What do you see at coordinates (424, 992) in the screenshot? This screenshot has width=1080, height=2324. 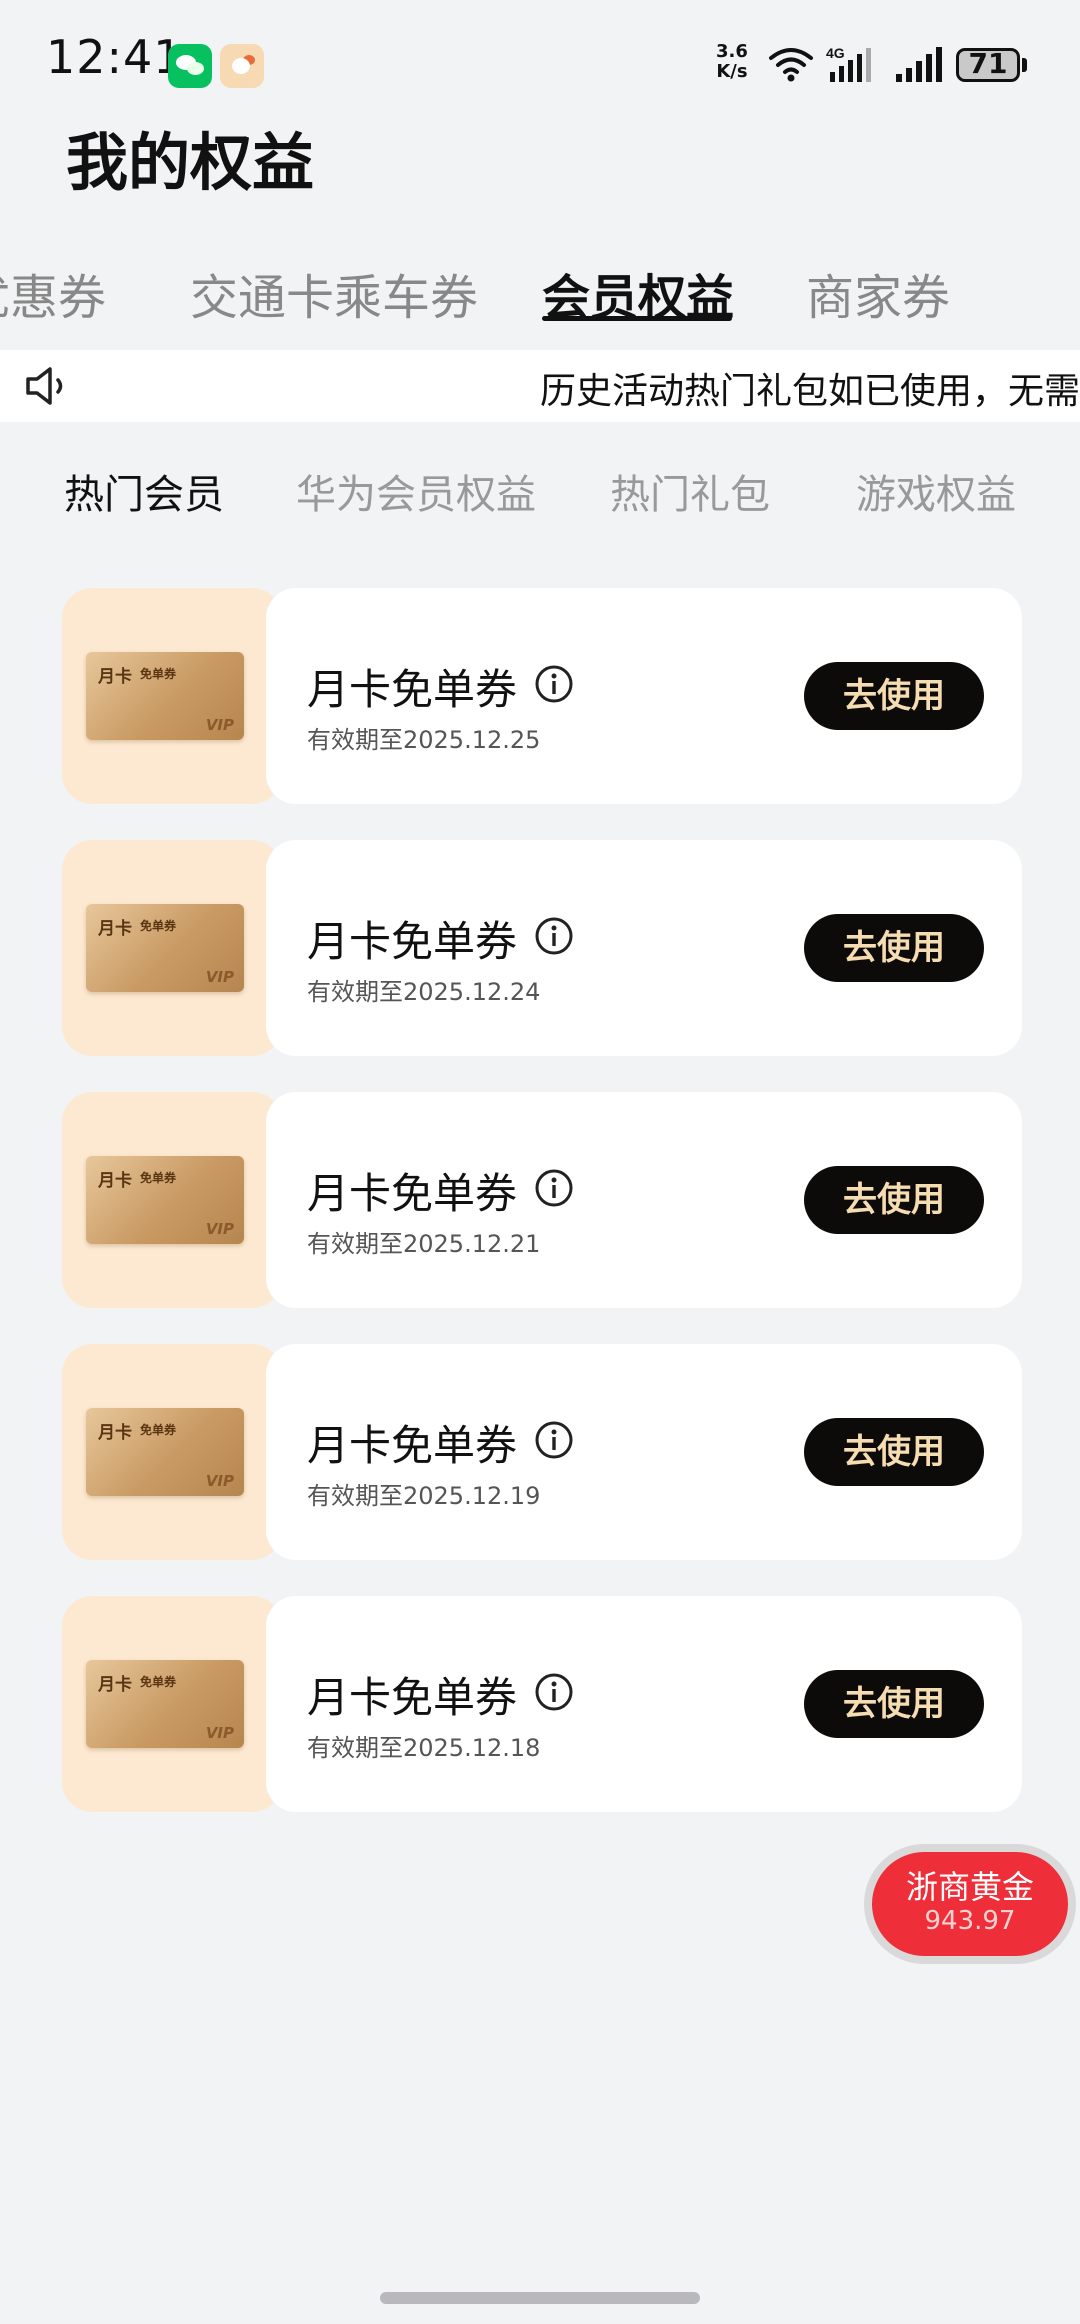 I see `coupon-validity: 有效期至2025.12.24` at bounding box center [424, 992].